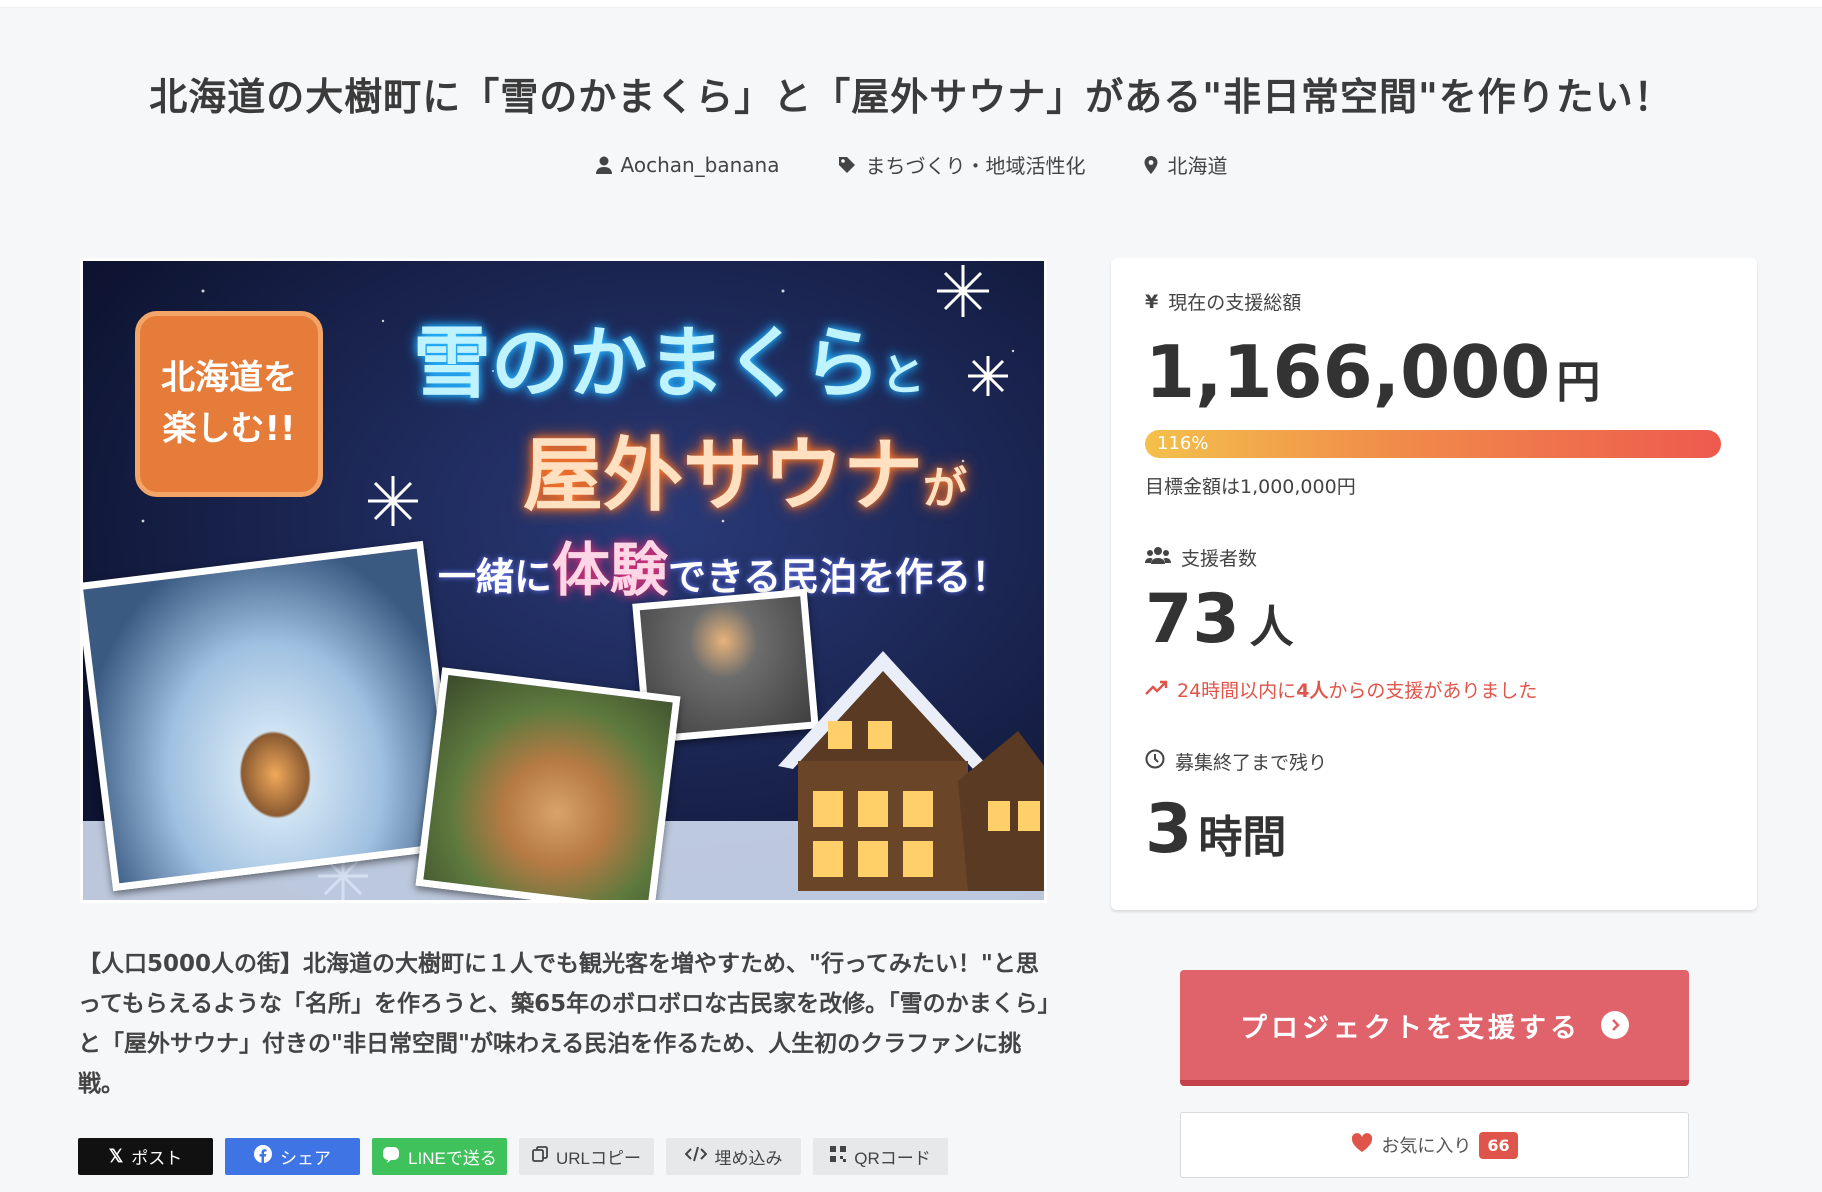  Describe the element at coordinates (695, 1156) in the screenshot. I see `code-icon` at that location.